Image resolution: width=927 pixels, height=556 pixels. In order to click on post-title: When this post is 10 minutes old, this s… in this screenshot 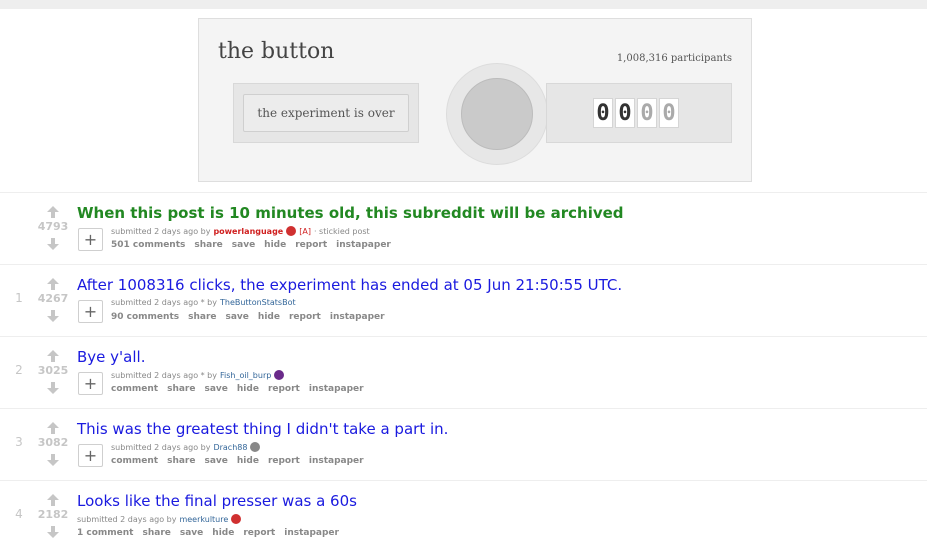, I will do `click(350, 213)`.